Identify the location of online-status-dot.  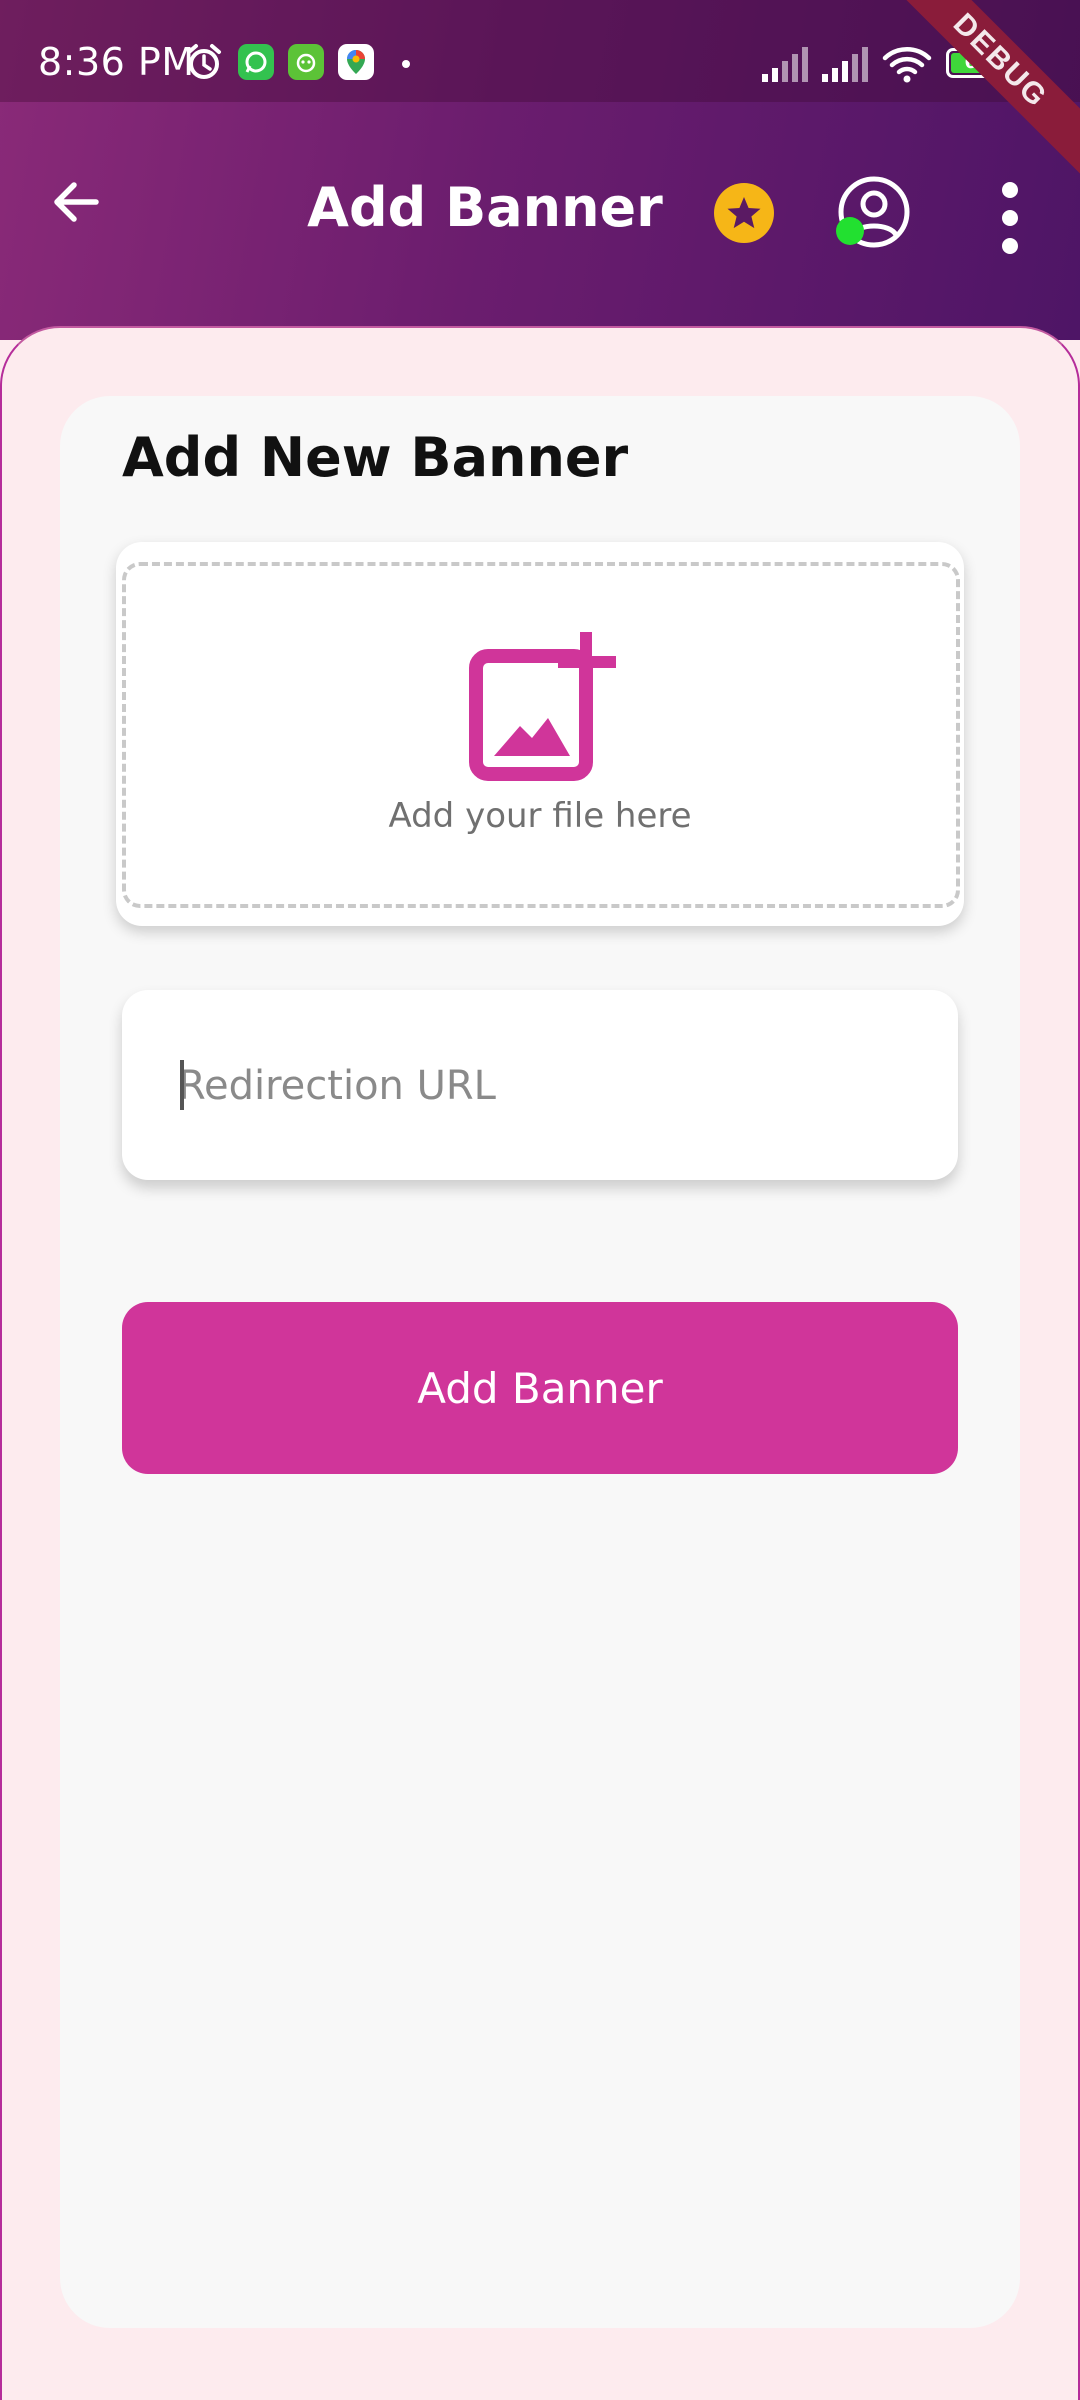
(850, 231).